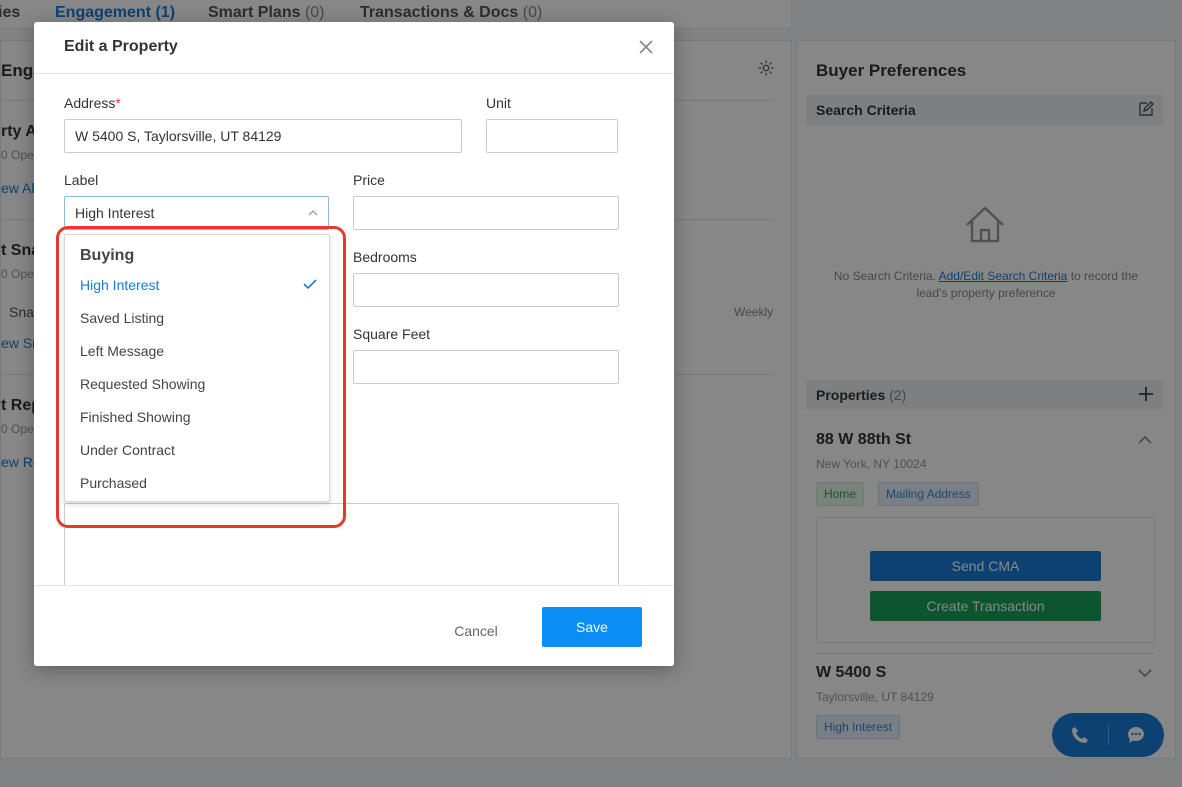 The image size is (1182, 787). I want to click on address-input: W 5400 S, Taylorsville, UT 84129, so click(263, 136).